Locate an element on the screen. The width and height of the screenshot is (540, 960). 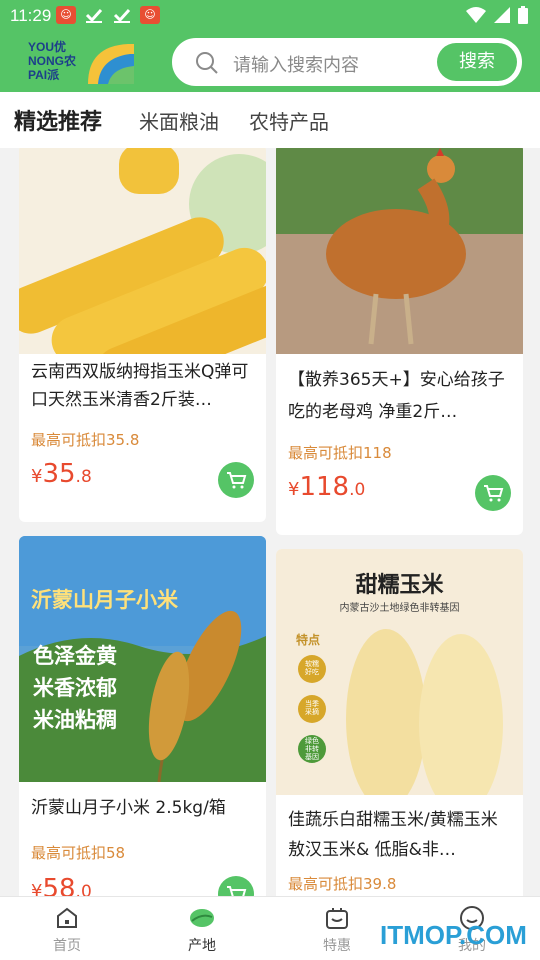
tab-featured: 精选推荐 is located at coordinates (58, 120).